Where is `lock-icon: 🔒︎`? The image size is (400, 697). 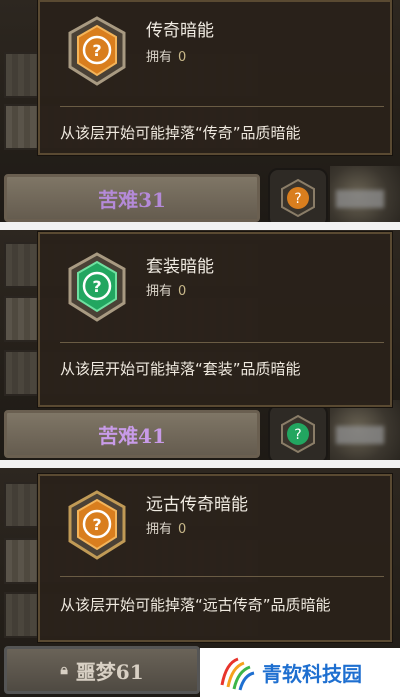
lock-icon: 🔒︎ is located at coordinates (64, 670).